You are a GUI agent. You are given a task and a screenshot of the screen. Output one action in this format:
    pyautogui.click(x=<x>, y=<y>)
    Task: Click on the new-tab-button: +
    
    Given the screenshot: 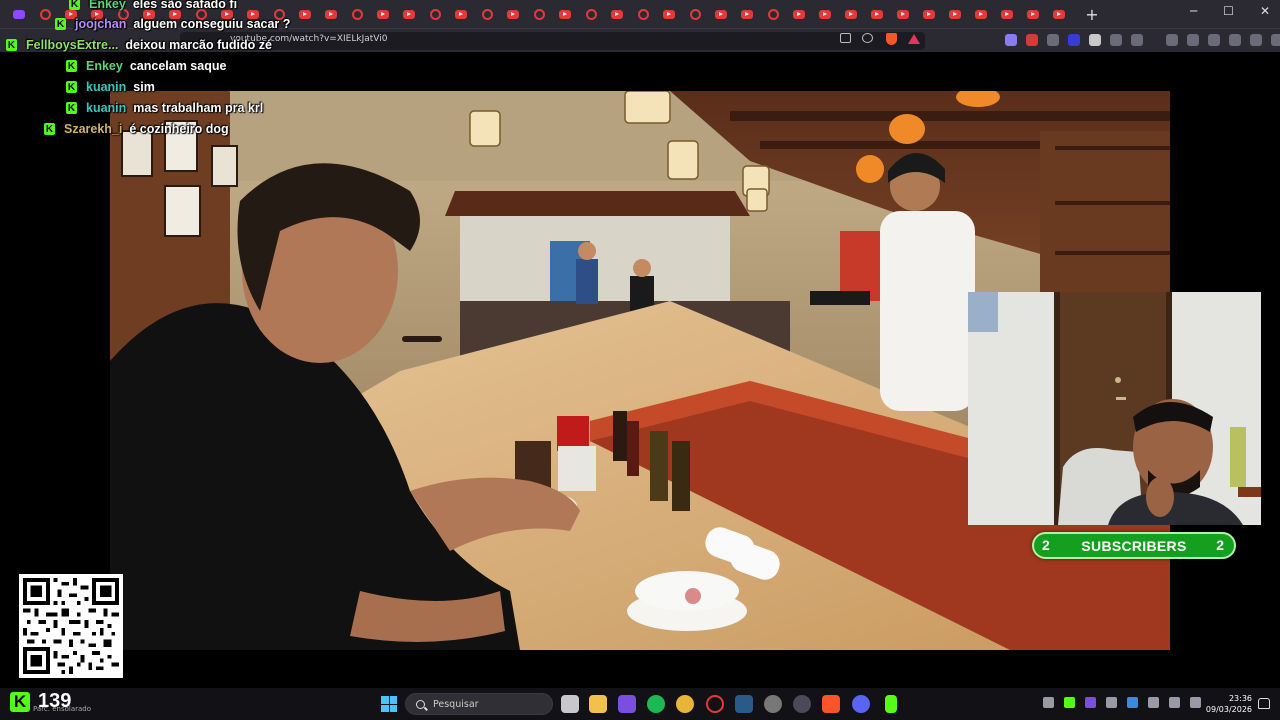 What is the action you would take?
    pyautogui.click(x=1092, y=14)
    